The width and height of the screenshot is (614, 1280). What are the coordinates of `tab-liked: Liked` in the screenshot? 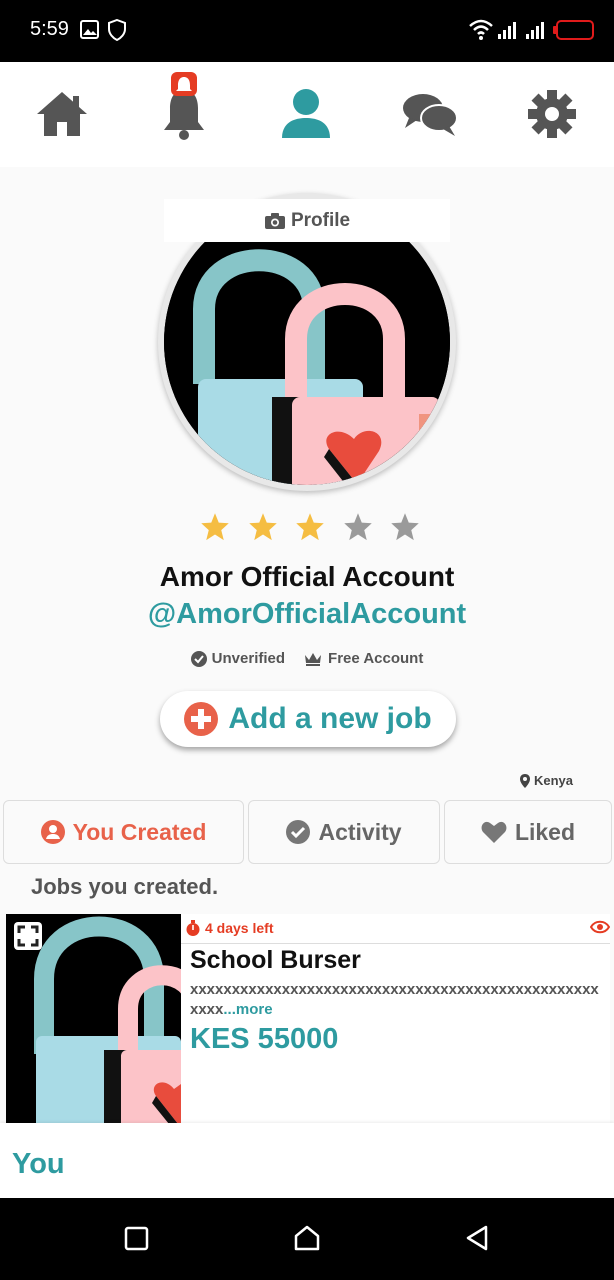 It's located at (528, 832).